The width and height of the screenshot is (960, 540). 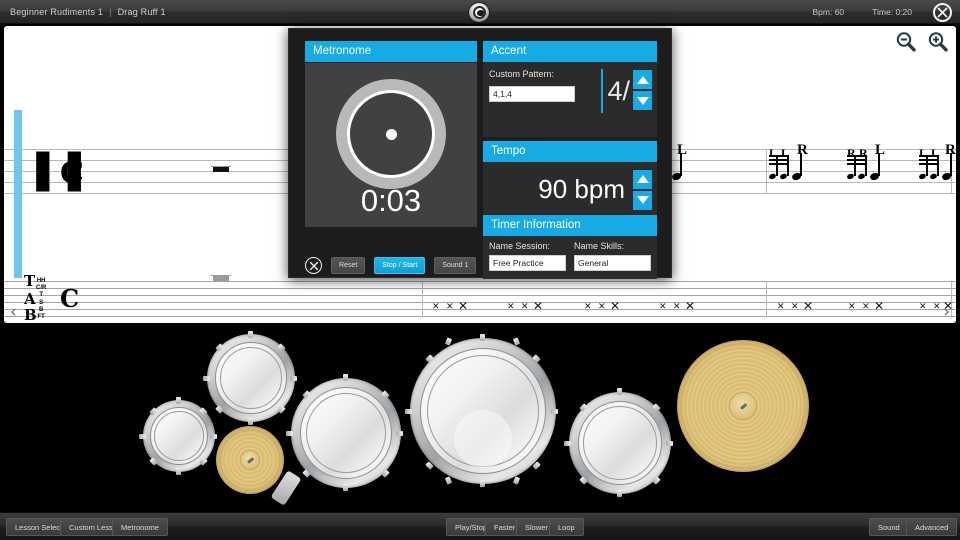 I want to click on sound-button: Sound, so click(x=889, y=527).